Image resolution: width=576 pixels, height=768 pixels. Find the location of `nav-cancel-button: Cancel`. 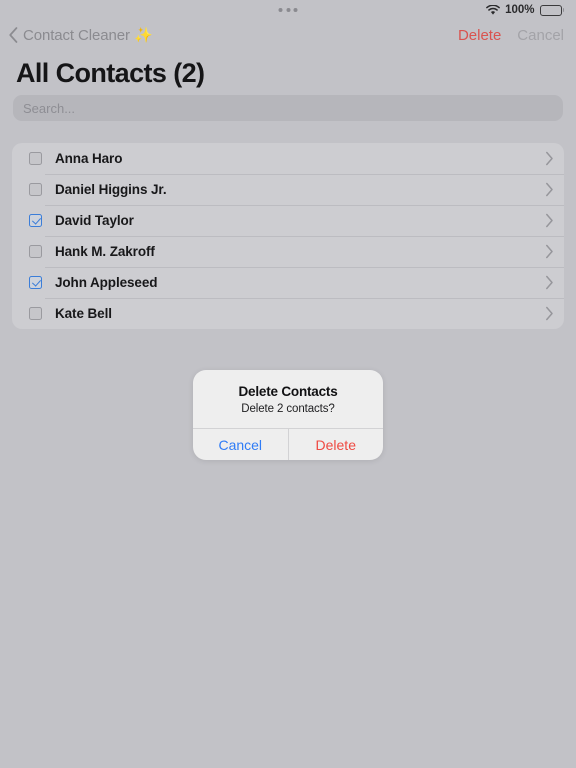

nav-cancel-button: Cancel is located at coordinates (540, 35).